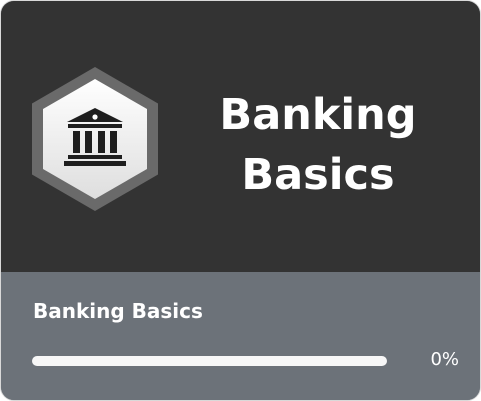 This screenshot has height=401, width=481. I want to click on banner-title: Banking Basics, so click(318, 145).